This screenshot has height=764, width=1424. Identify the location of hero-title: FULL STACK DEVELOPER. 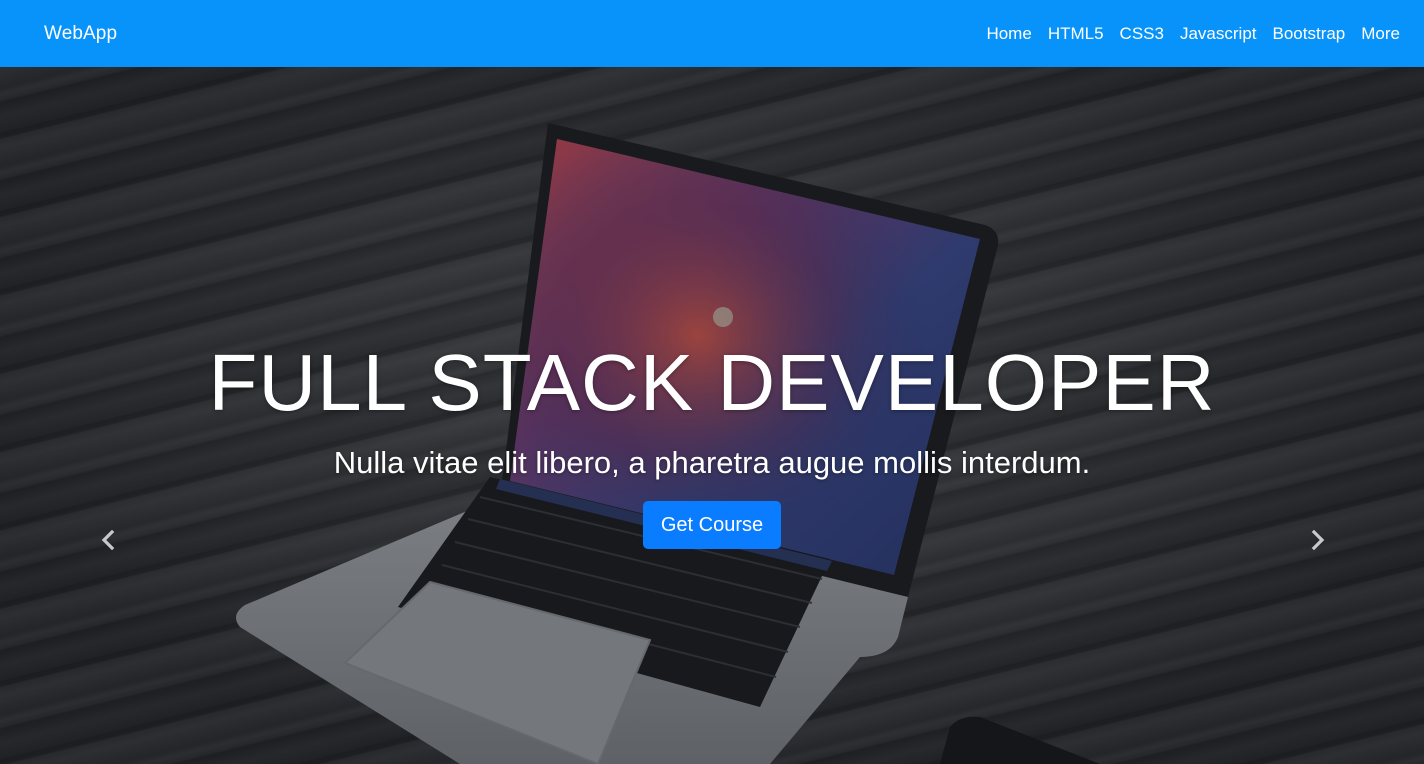
(712, 382).